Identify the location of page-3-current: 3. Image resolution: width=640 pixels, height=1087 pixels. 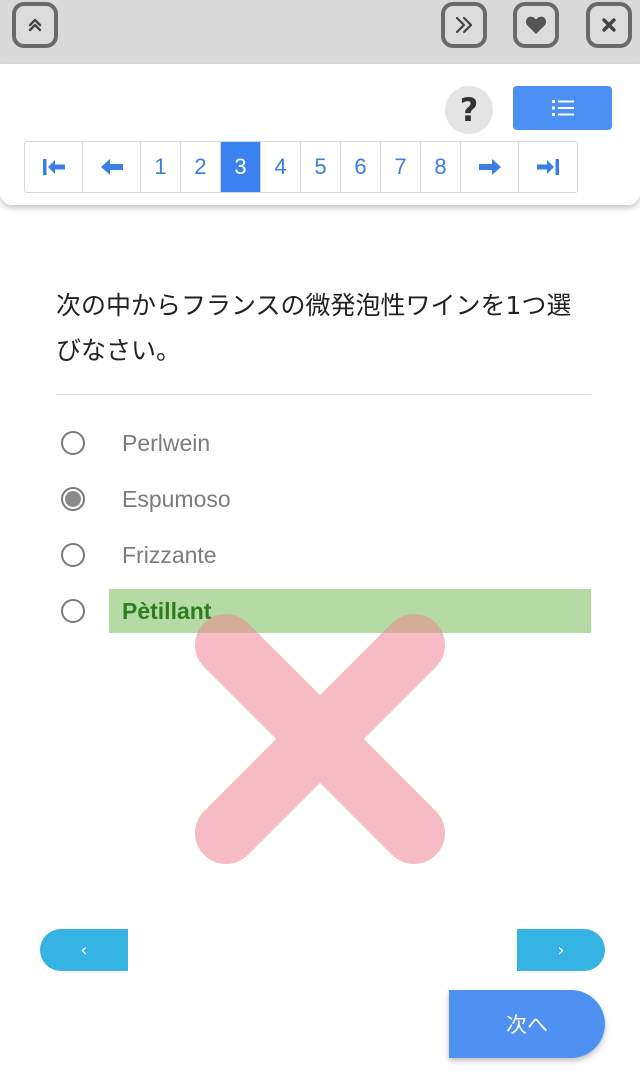
(241, 167).